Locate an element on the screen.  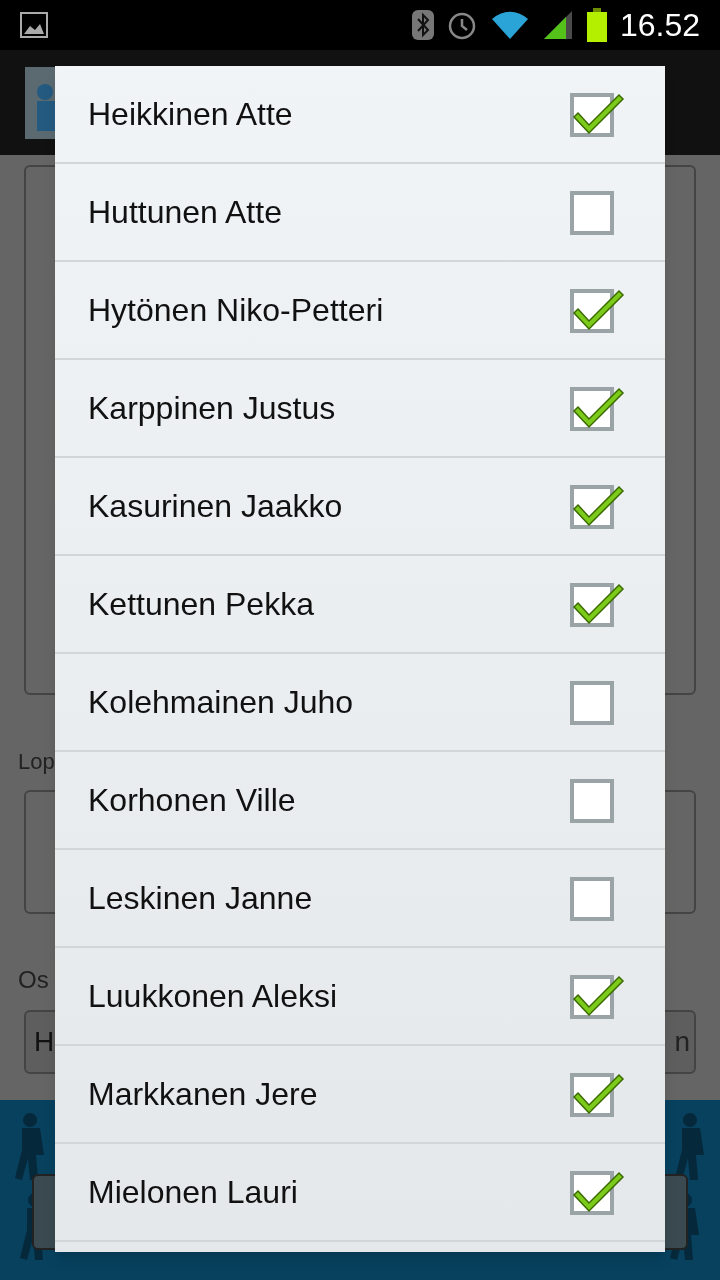
participants-label: Os is located at coordinates (33, 980).